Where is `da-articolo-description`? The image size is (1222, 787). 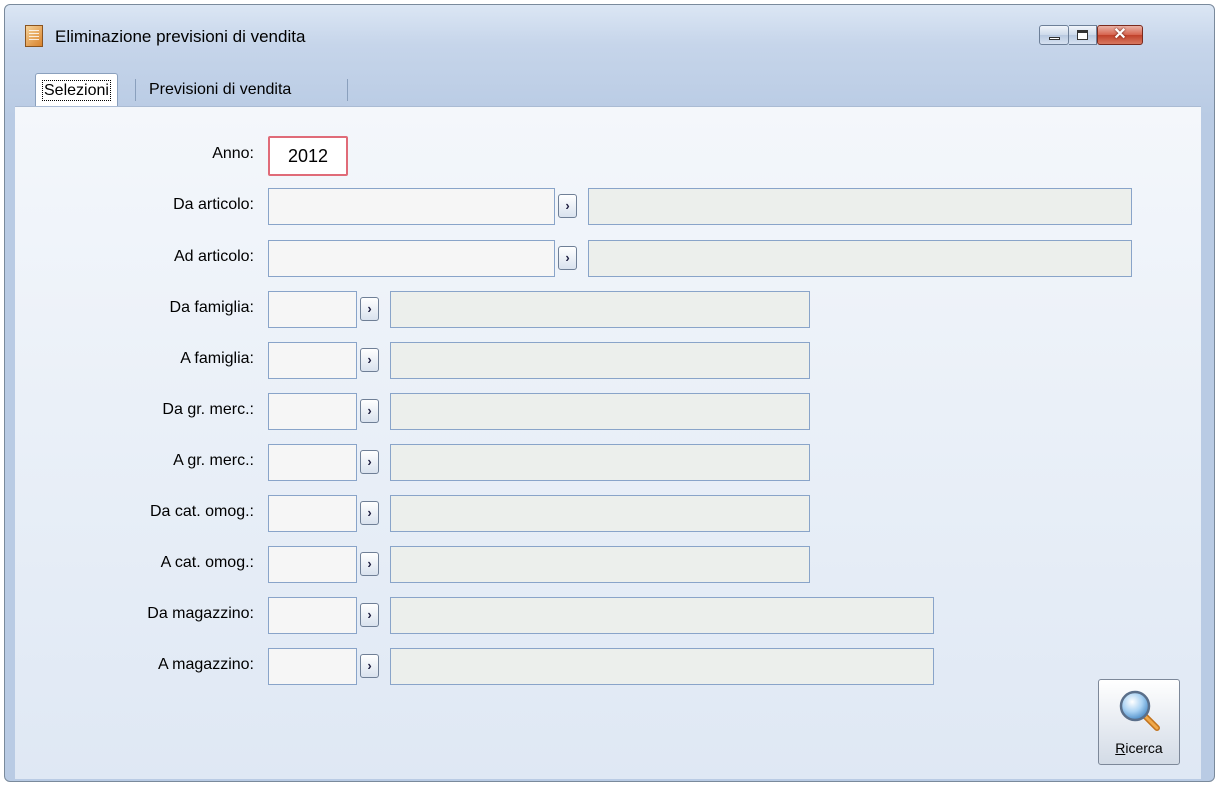
da-articolo-description is located at coordinates (860, 206).